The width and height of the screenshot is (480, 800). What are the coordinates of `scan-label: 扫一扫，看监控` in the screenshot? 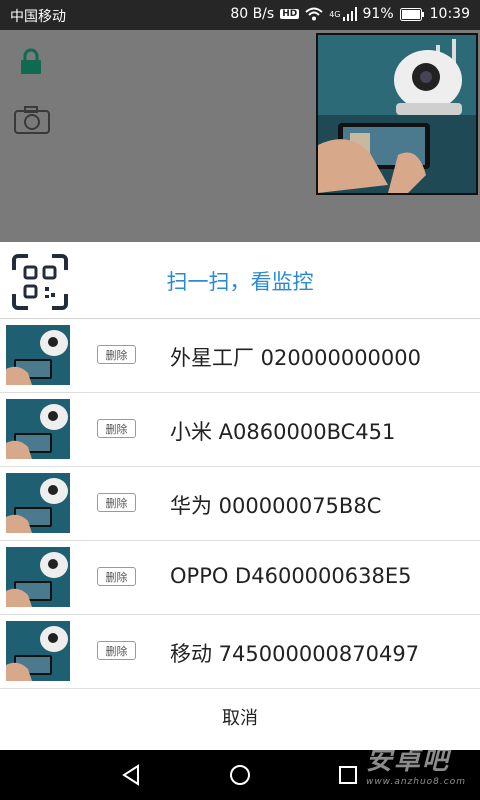 It's located at (240, 281).